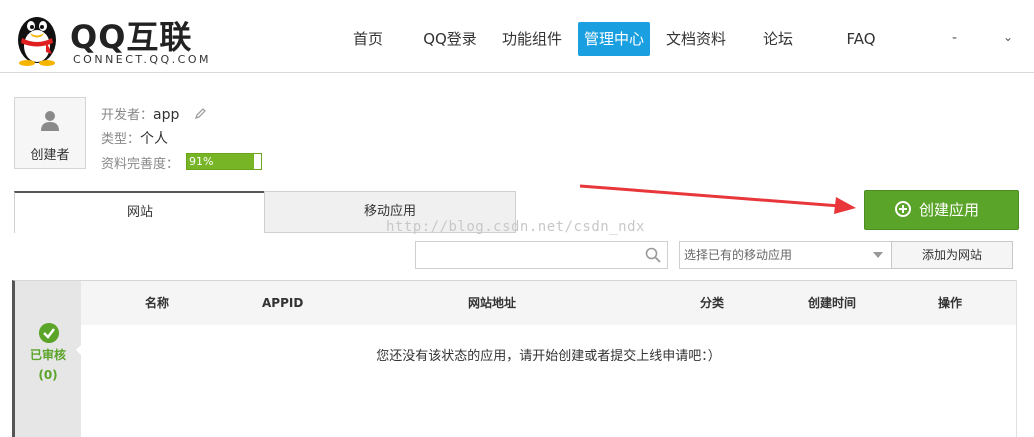 This screenshot has width=1034, height=437. Describe the element at coordinates (549, 302) in the screenshot. I see `table-header: 名称 APPID 网站地址 分类 创建时间 操作` at that location.